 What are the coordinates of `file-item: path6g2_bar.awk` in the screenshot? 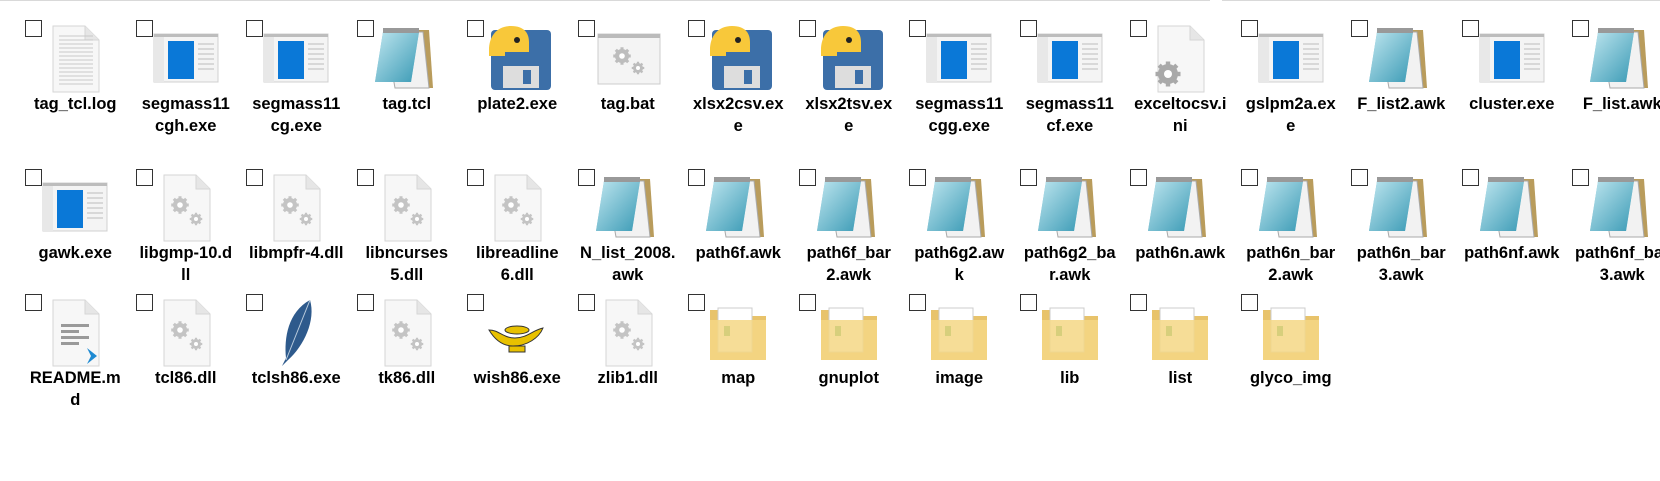 It's located at (1070, 229).